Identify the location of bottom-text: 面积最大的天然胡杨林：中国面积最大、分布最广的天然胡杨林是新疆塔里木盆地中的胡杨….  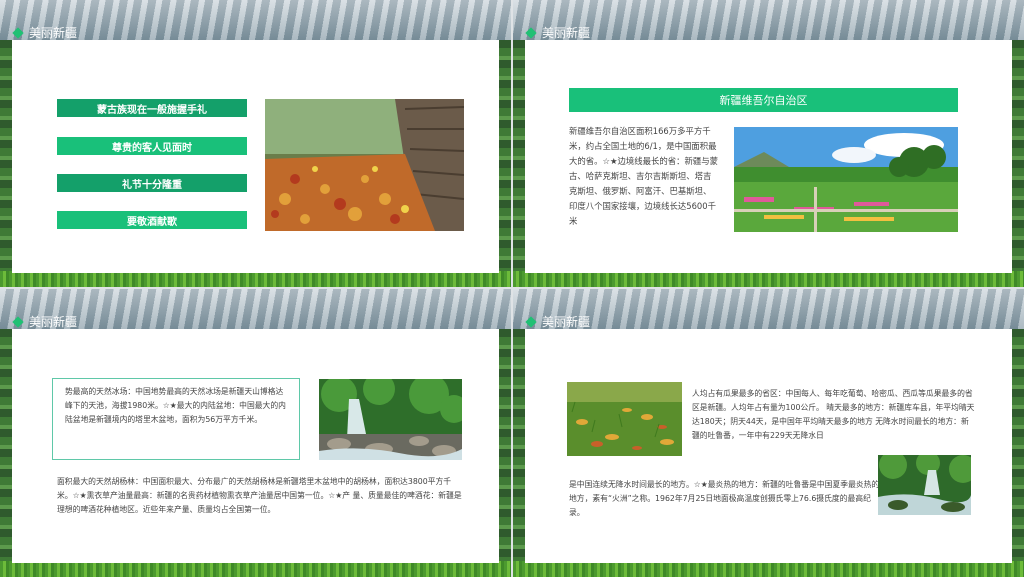
(259, 495).